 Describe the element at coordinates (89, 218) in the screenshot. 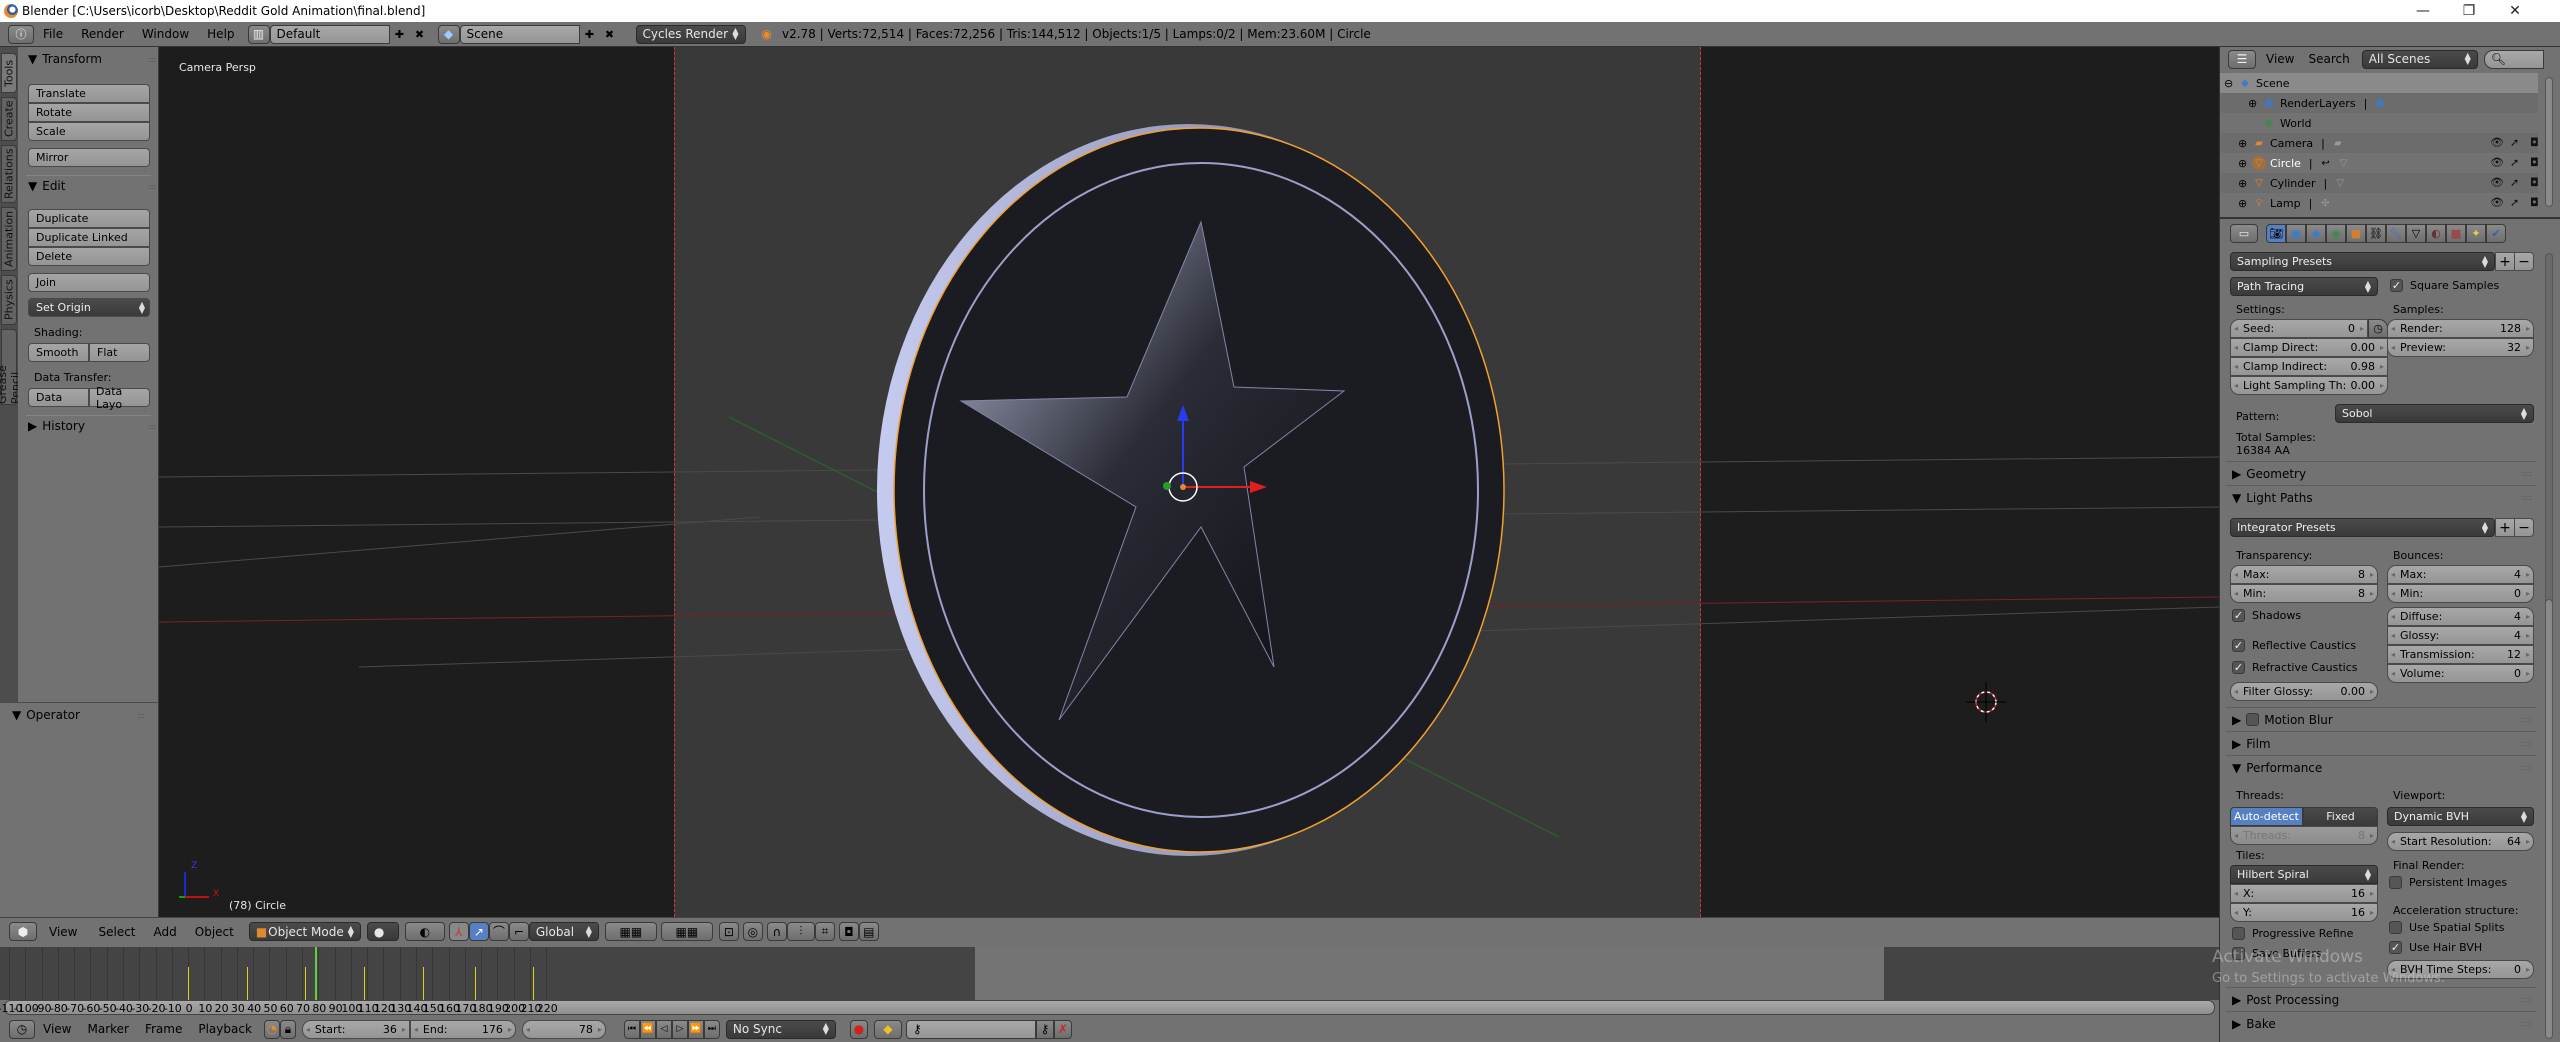

I see `duplicate-button: Duplicate` at that location.